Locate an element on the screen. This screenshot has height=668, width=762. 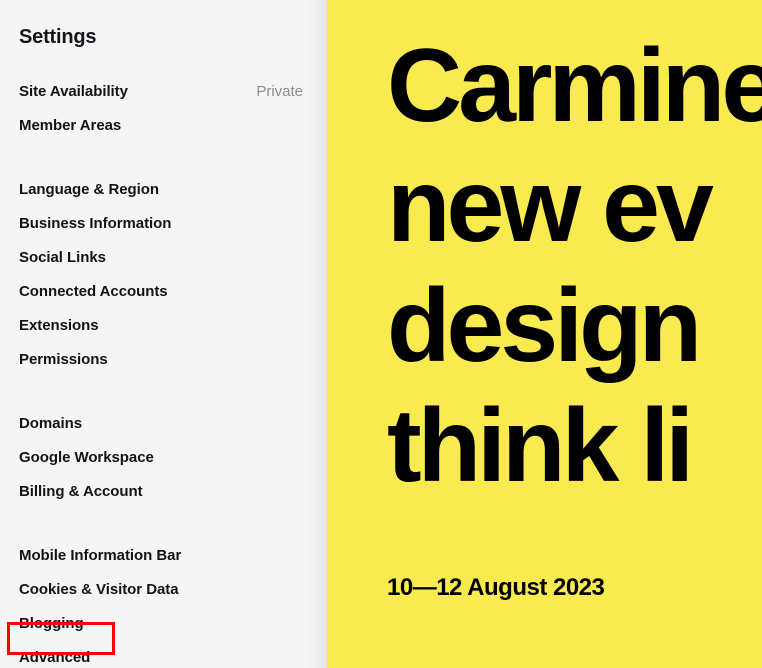
sidebar-item-site-availability: Site Availability Private is located at coordinates (161, 92).